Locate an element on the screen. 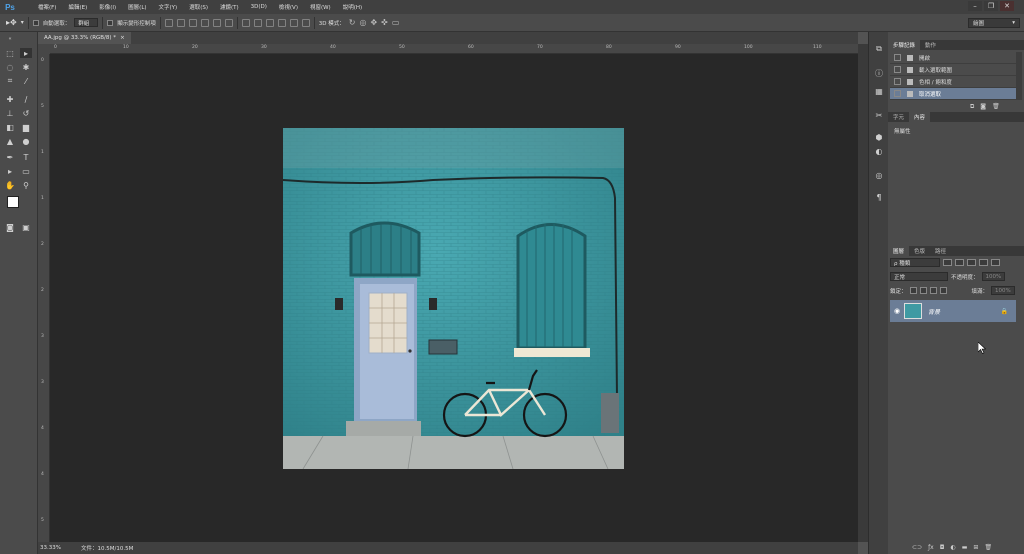  auto-select-dropdown: 群組 is located at coordinates (86, 22).